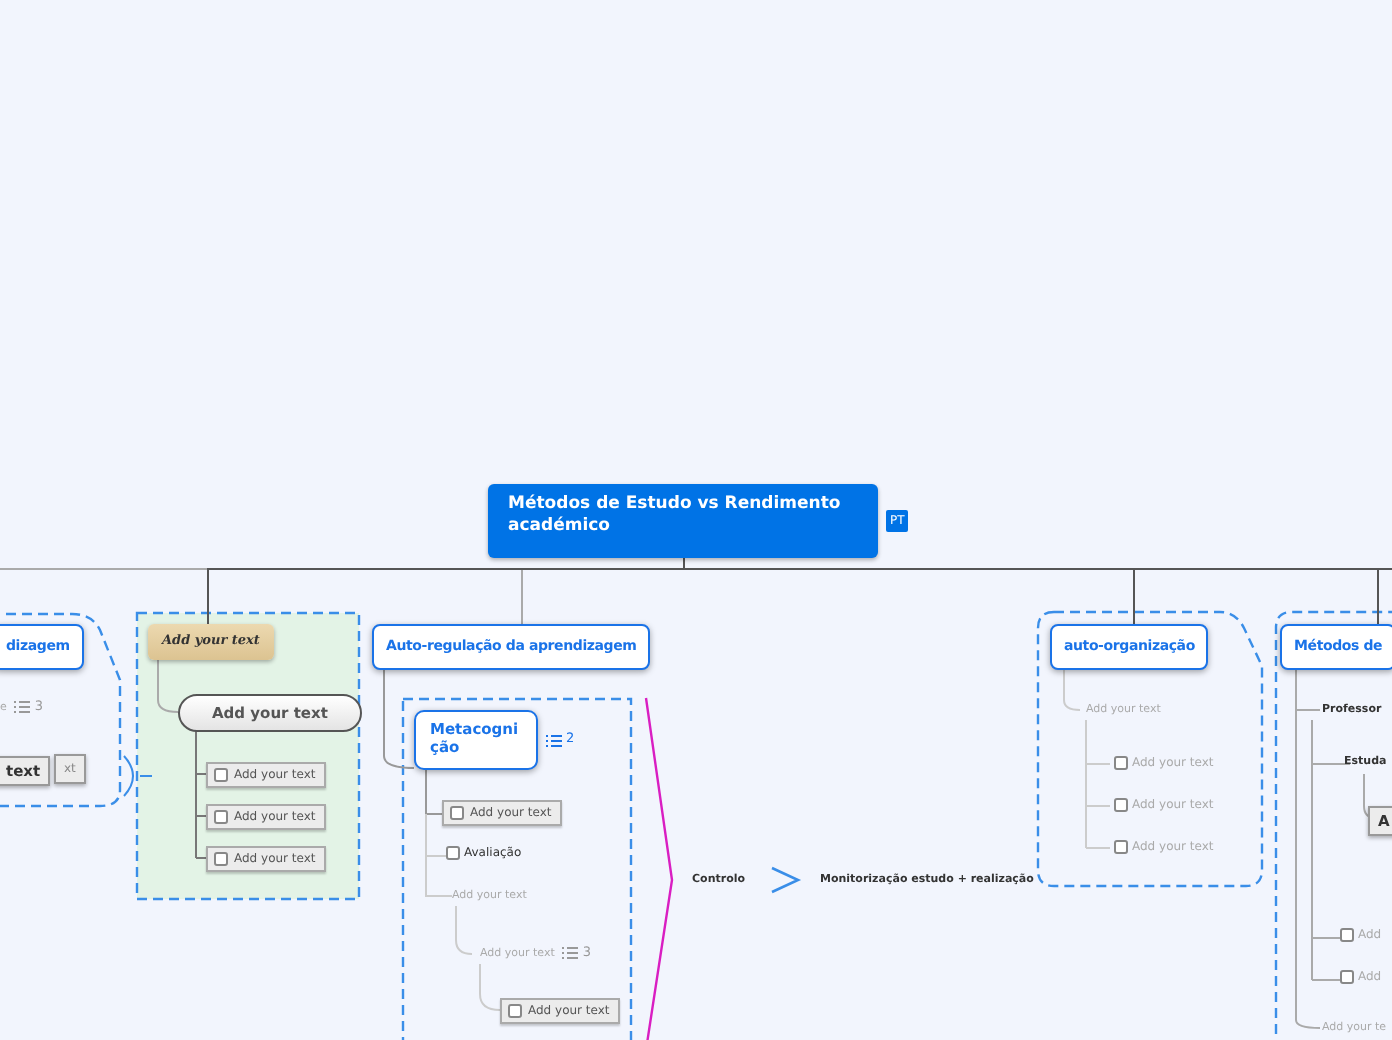 The width and height of the screenshot is (1392, 1040). I want to click on chevron-icon, so click(786, 880).